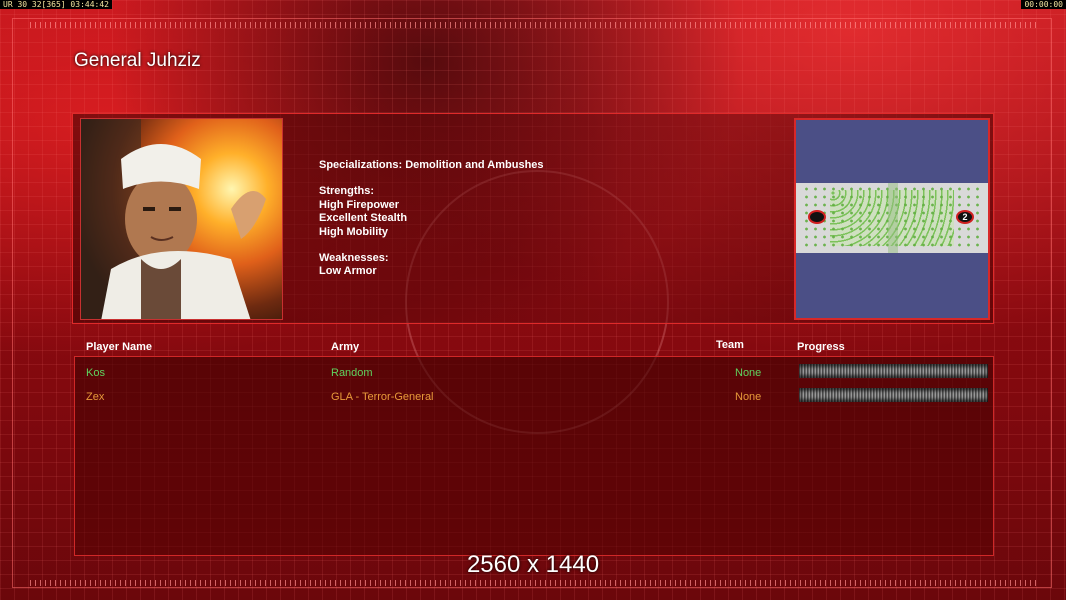 The height and width of the screenshot is (600, 1066). What do you see at coordinates (346, 191) in the screenshot?
I see `strengths-heading: Strengths:` at bounding box center [346, 191].